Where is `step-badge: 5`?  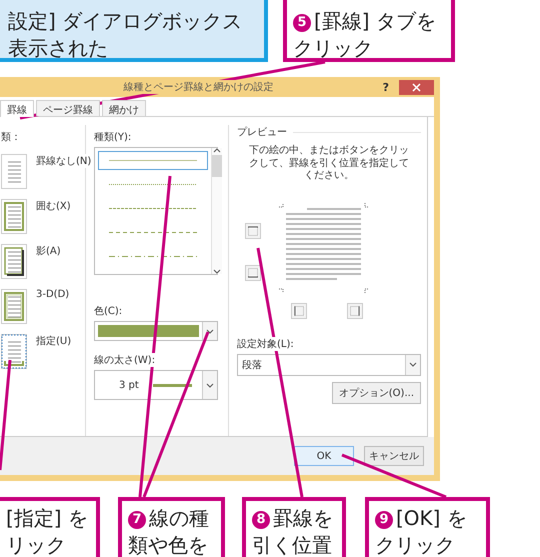
step-badge: 5 is located at coordinates (302, 23).